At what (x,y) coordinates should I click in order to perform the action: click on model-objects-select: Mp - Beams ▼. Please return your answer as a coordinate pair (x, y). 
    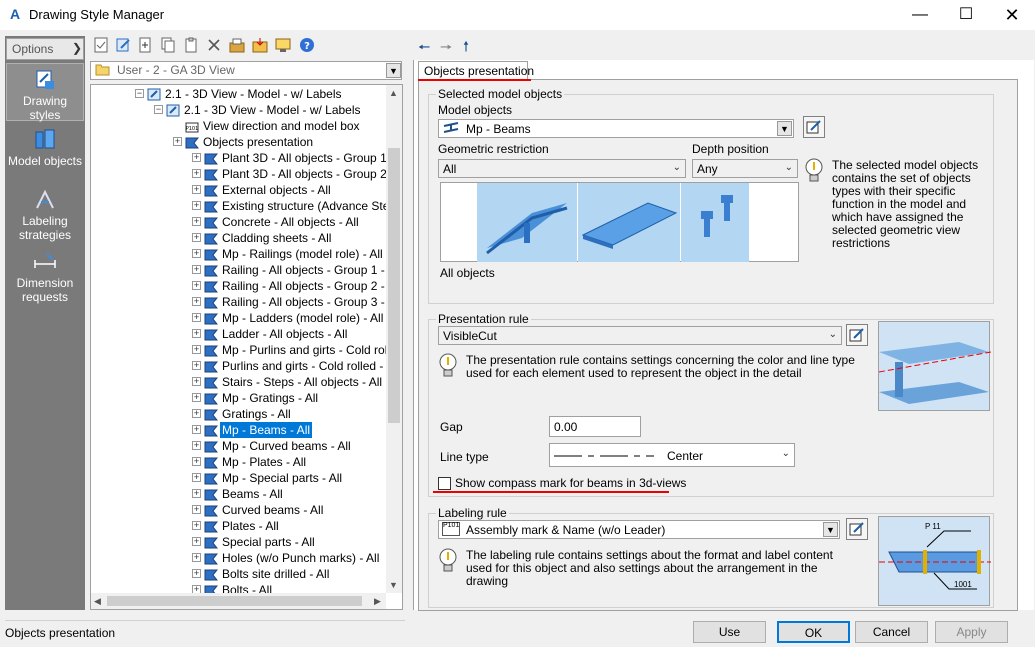
    Looking at the image, I should click on (616, 128).